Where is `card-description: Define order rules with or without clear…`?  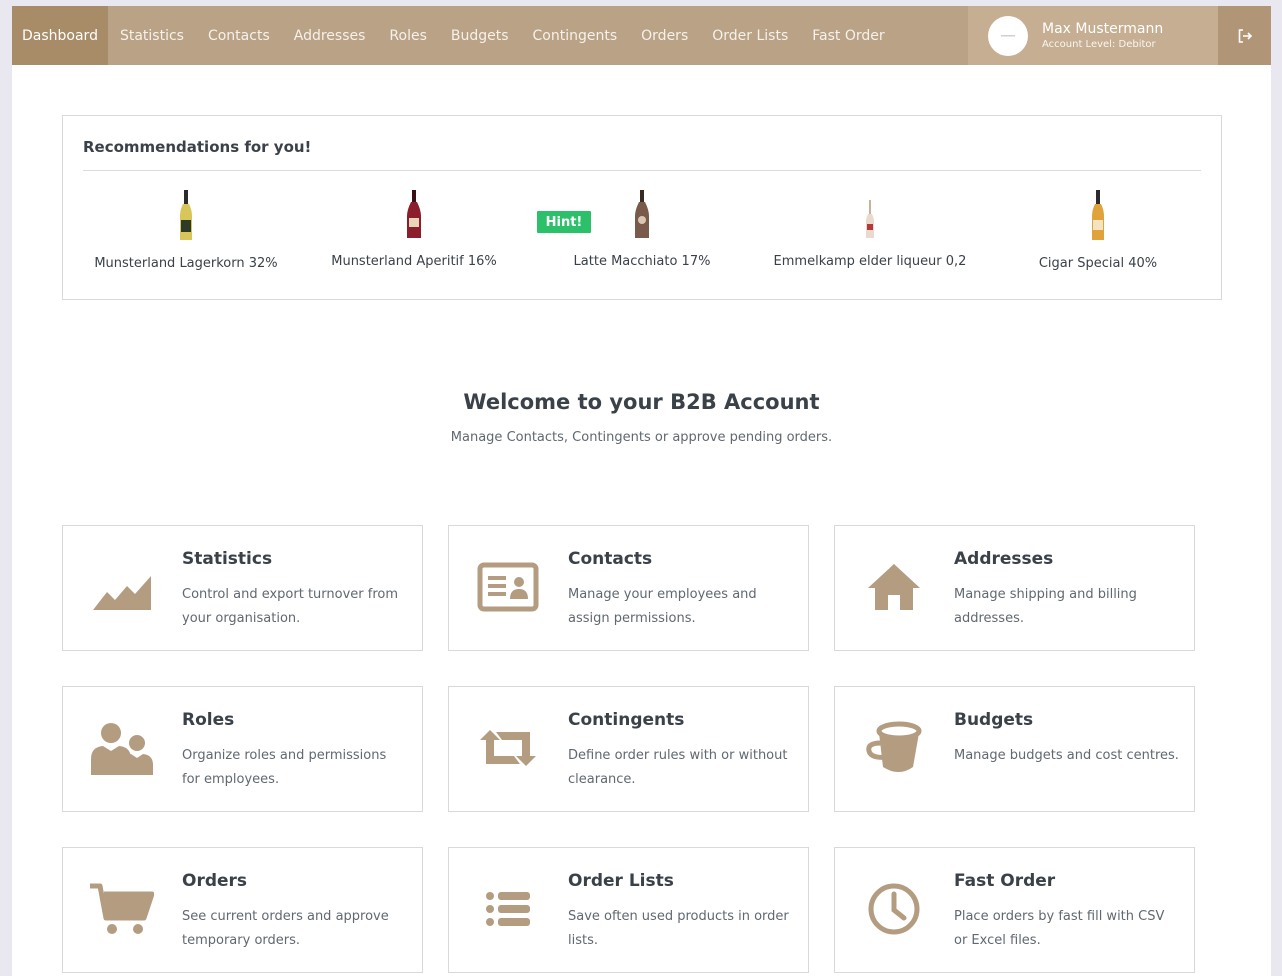 card-description: Define order rules with or without clear… is located at coordinates (678, 767).